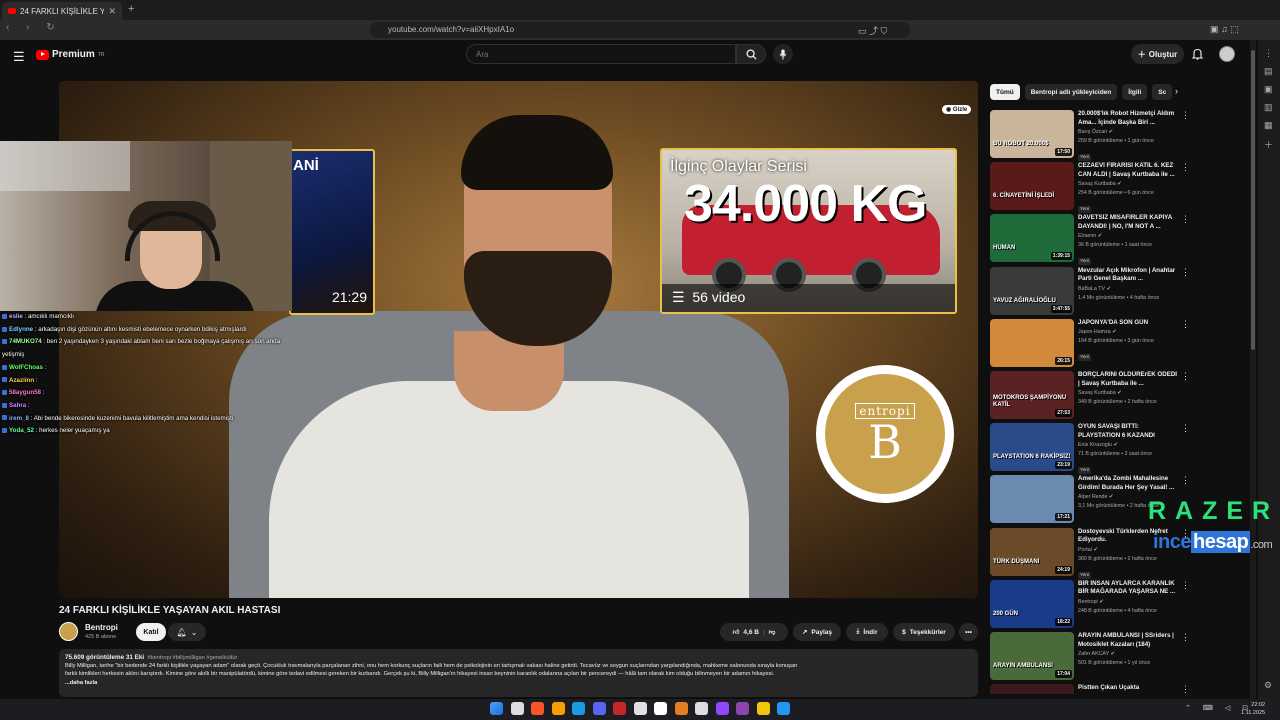  What do you see at coordinates (1032, 290) in the screenshot?
I see `video-thumbnail: YAVUZ AĞIRALİOĞLU 3:47:55` at bounding box center [1032, 290].